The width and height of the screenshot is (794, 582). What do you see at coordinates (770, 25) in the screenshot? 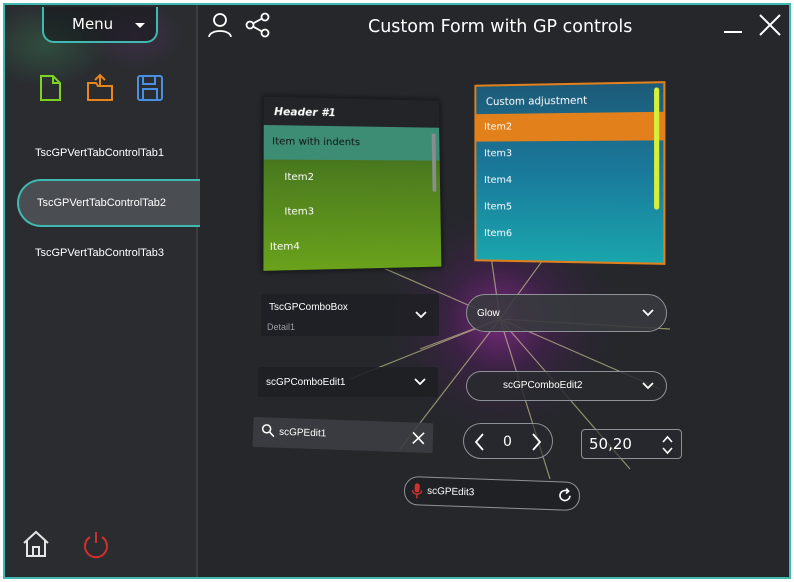
I see `close-icon` at bounding box center [770, 25].